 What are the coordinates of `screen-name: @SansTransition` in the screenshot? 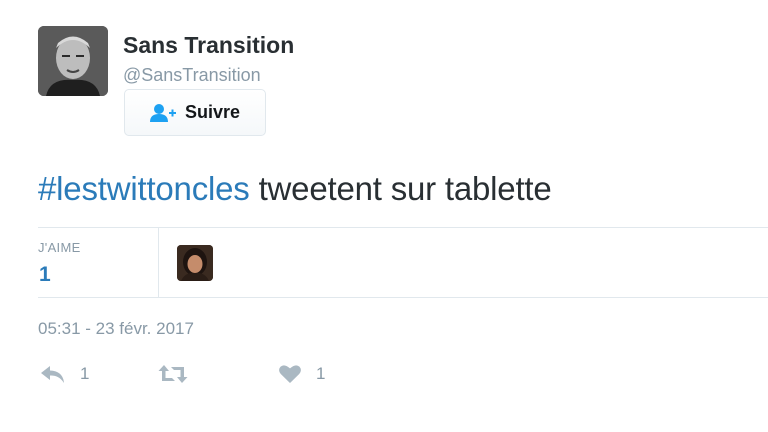 It's located at (192, 75).